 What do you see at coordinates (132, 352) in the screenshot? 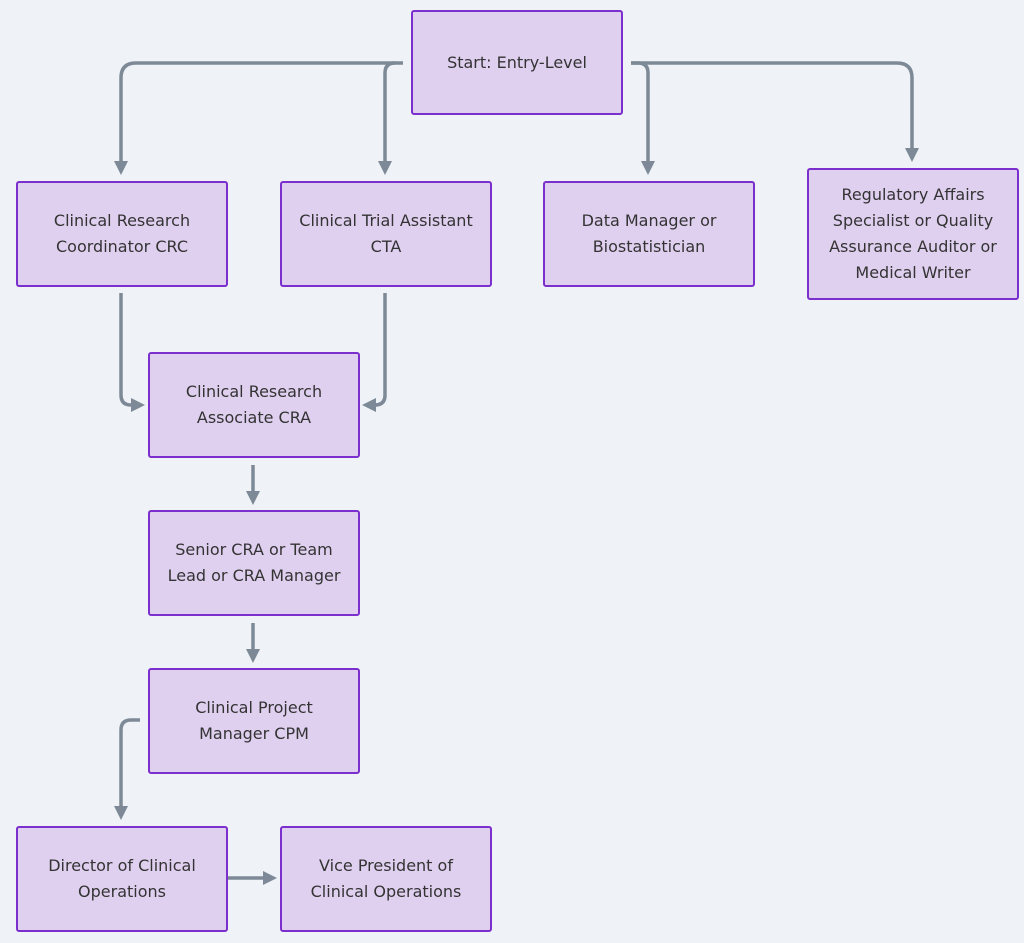
I see `edge-crc-cra` at bounding box center [132, 352].